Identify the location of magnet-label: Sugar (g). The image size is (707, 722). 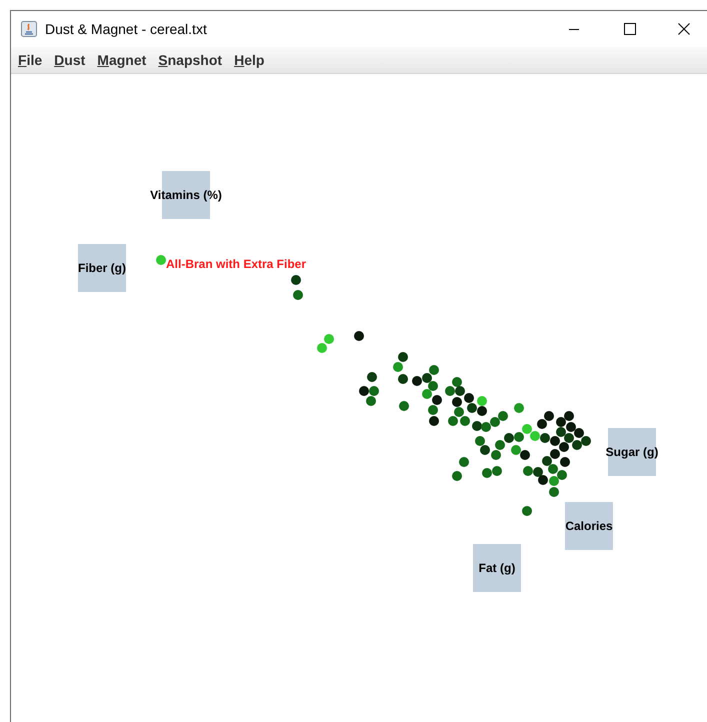
(632, 452).